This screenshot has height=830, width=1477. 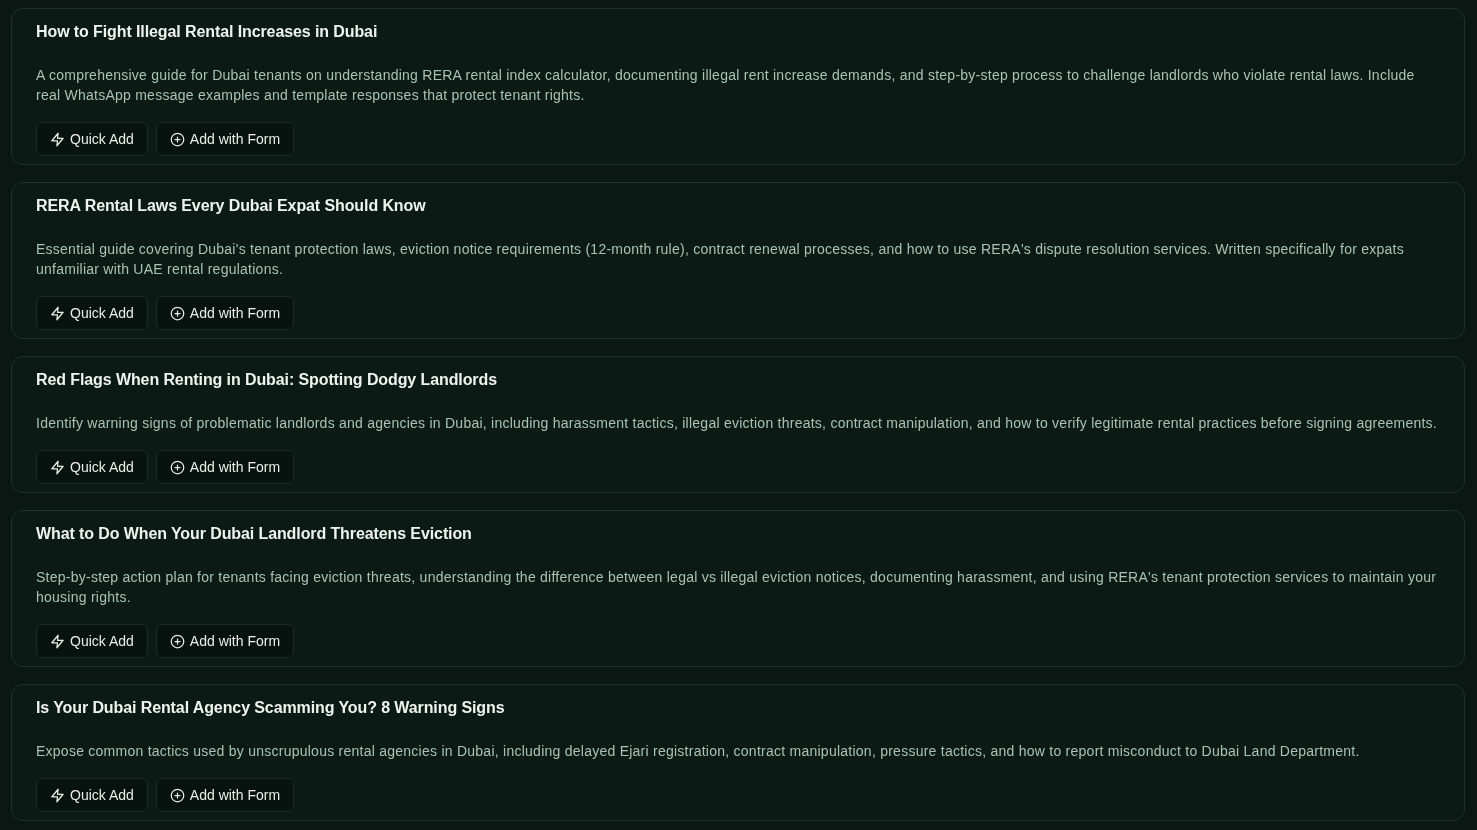 I want to click on article-description: Essential guide covering Dubai's tenant protection laws, eviction notice requirements (12-month rule), contract renewal processes, and how to use RERA's dispute resolution services. Written specifically for expats unfamiliar with UAE rental regulations., so click(x=720, y=259).